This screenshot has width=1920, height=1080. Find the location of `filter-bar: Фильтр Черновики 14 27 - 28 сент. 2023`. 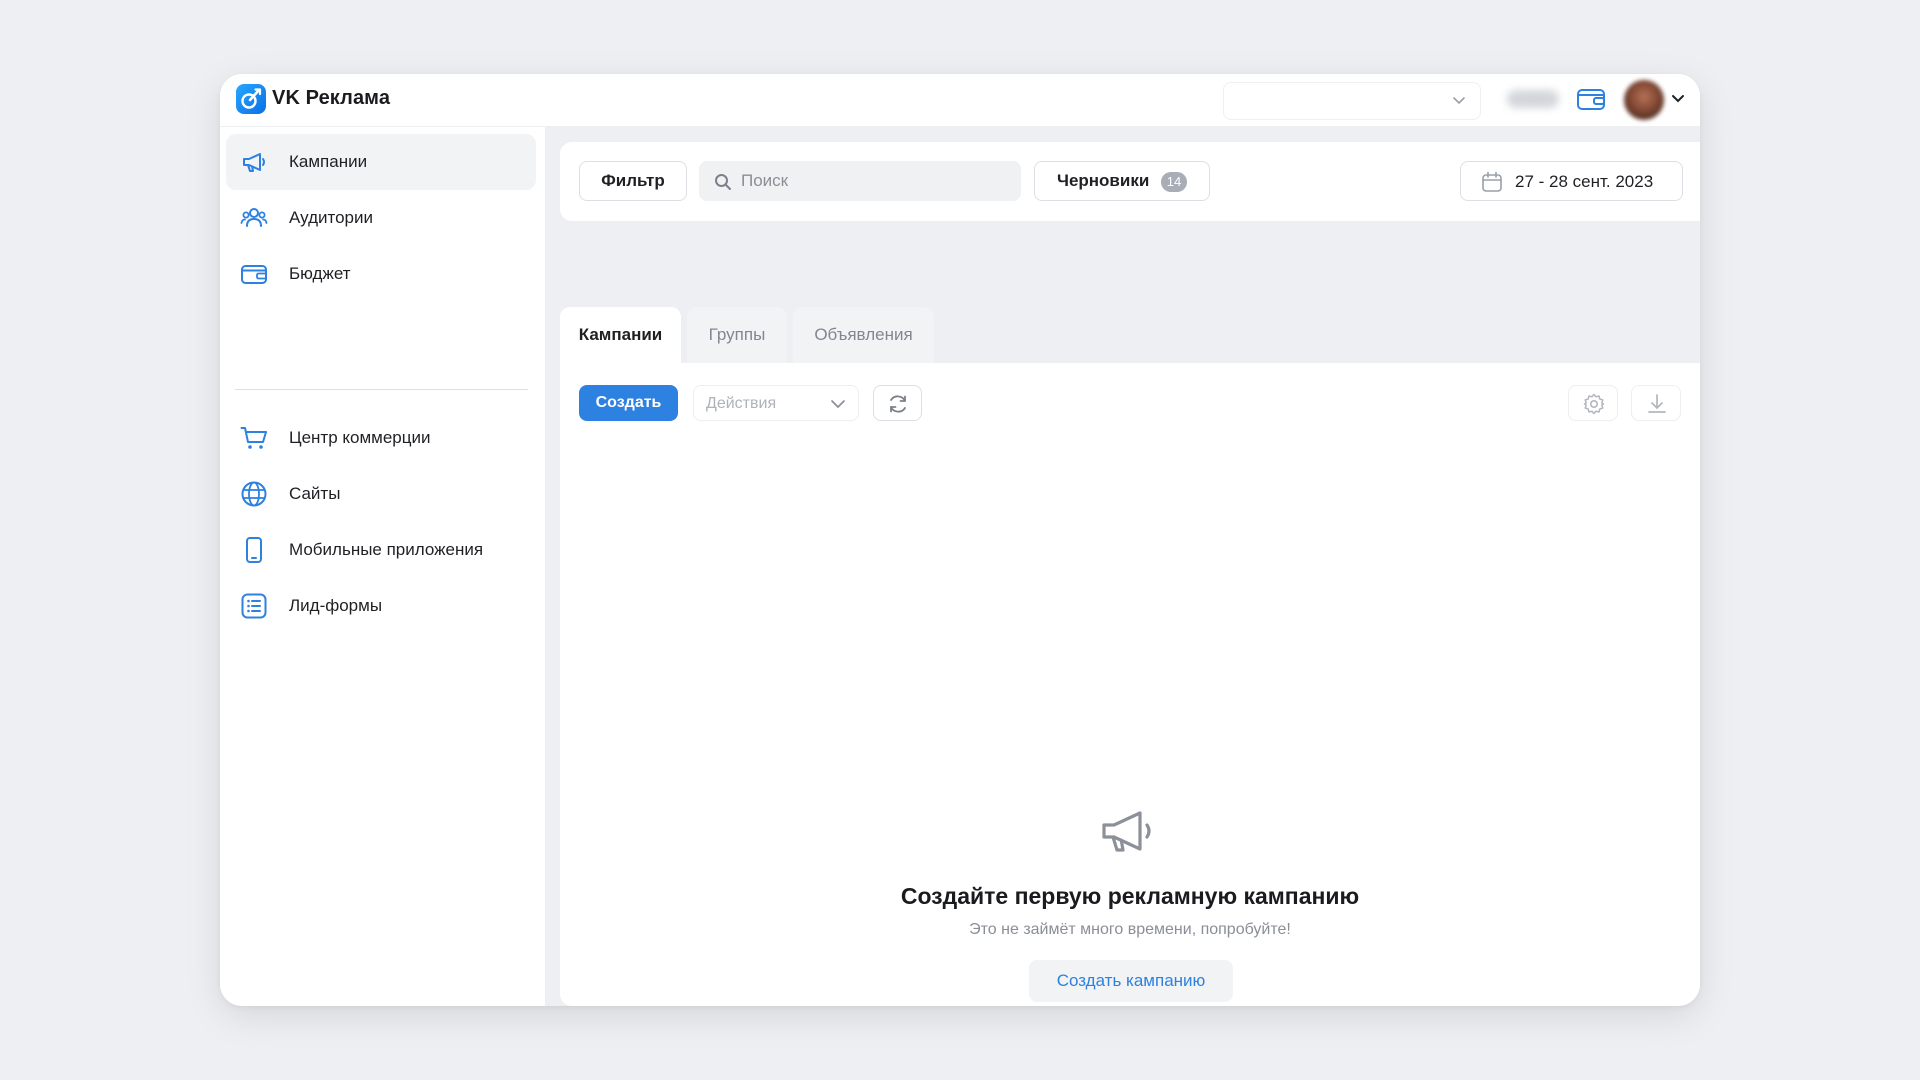

filter-bar: Фильтр Черновики 14 27 - 28 сент. 2023 is located at coordinates (1130, 181).